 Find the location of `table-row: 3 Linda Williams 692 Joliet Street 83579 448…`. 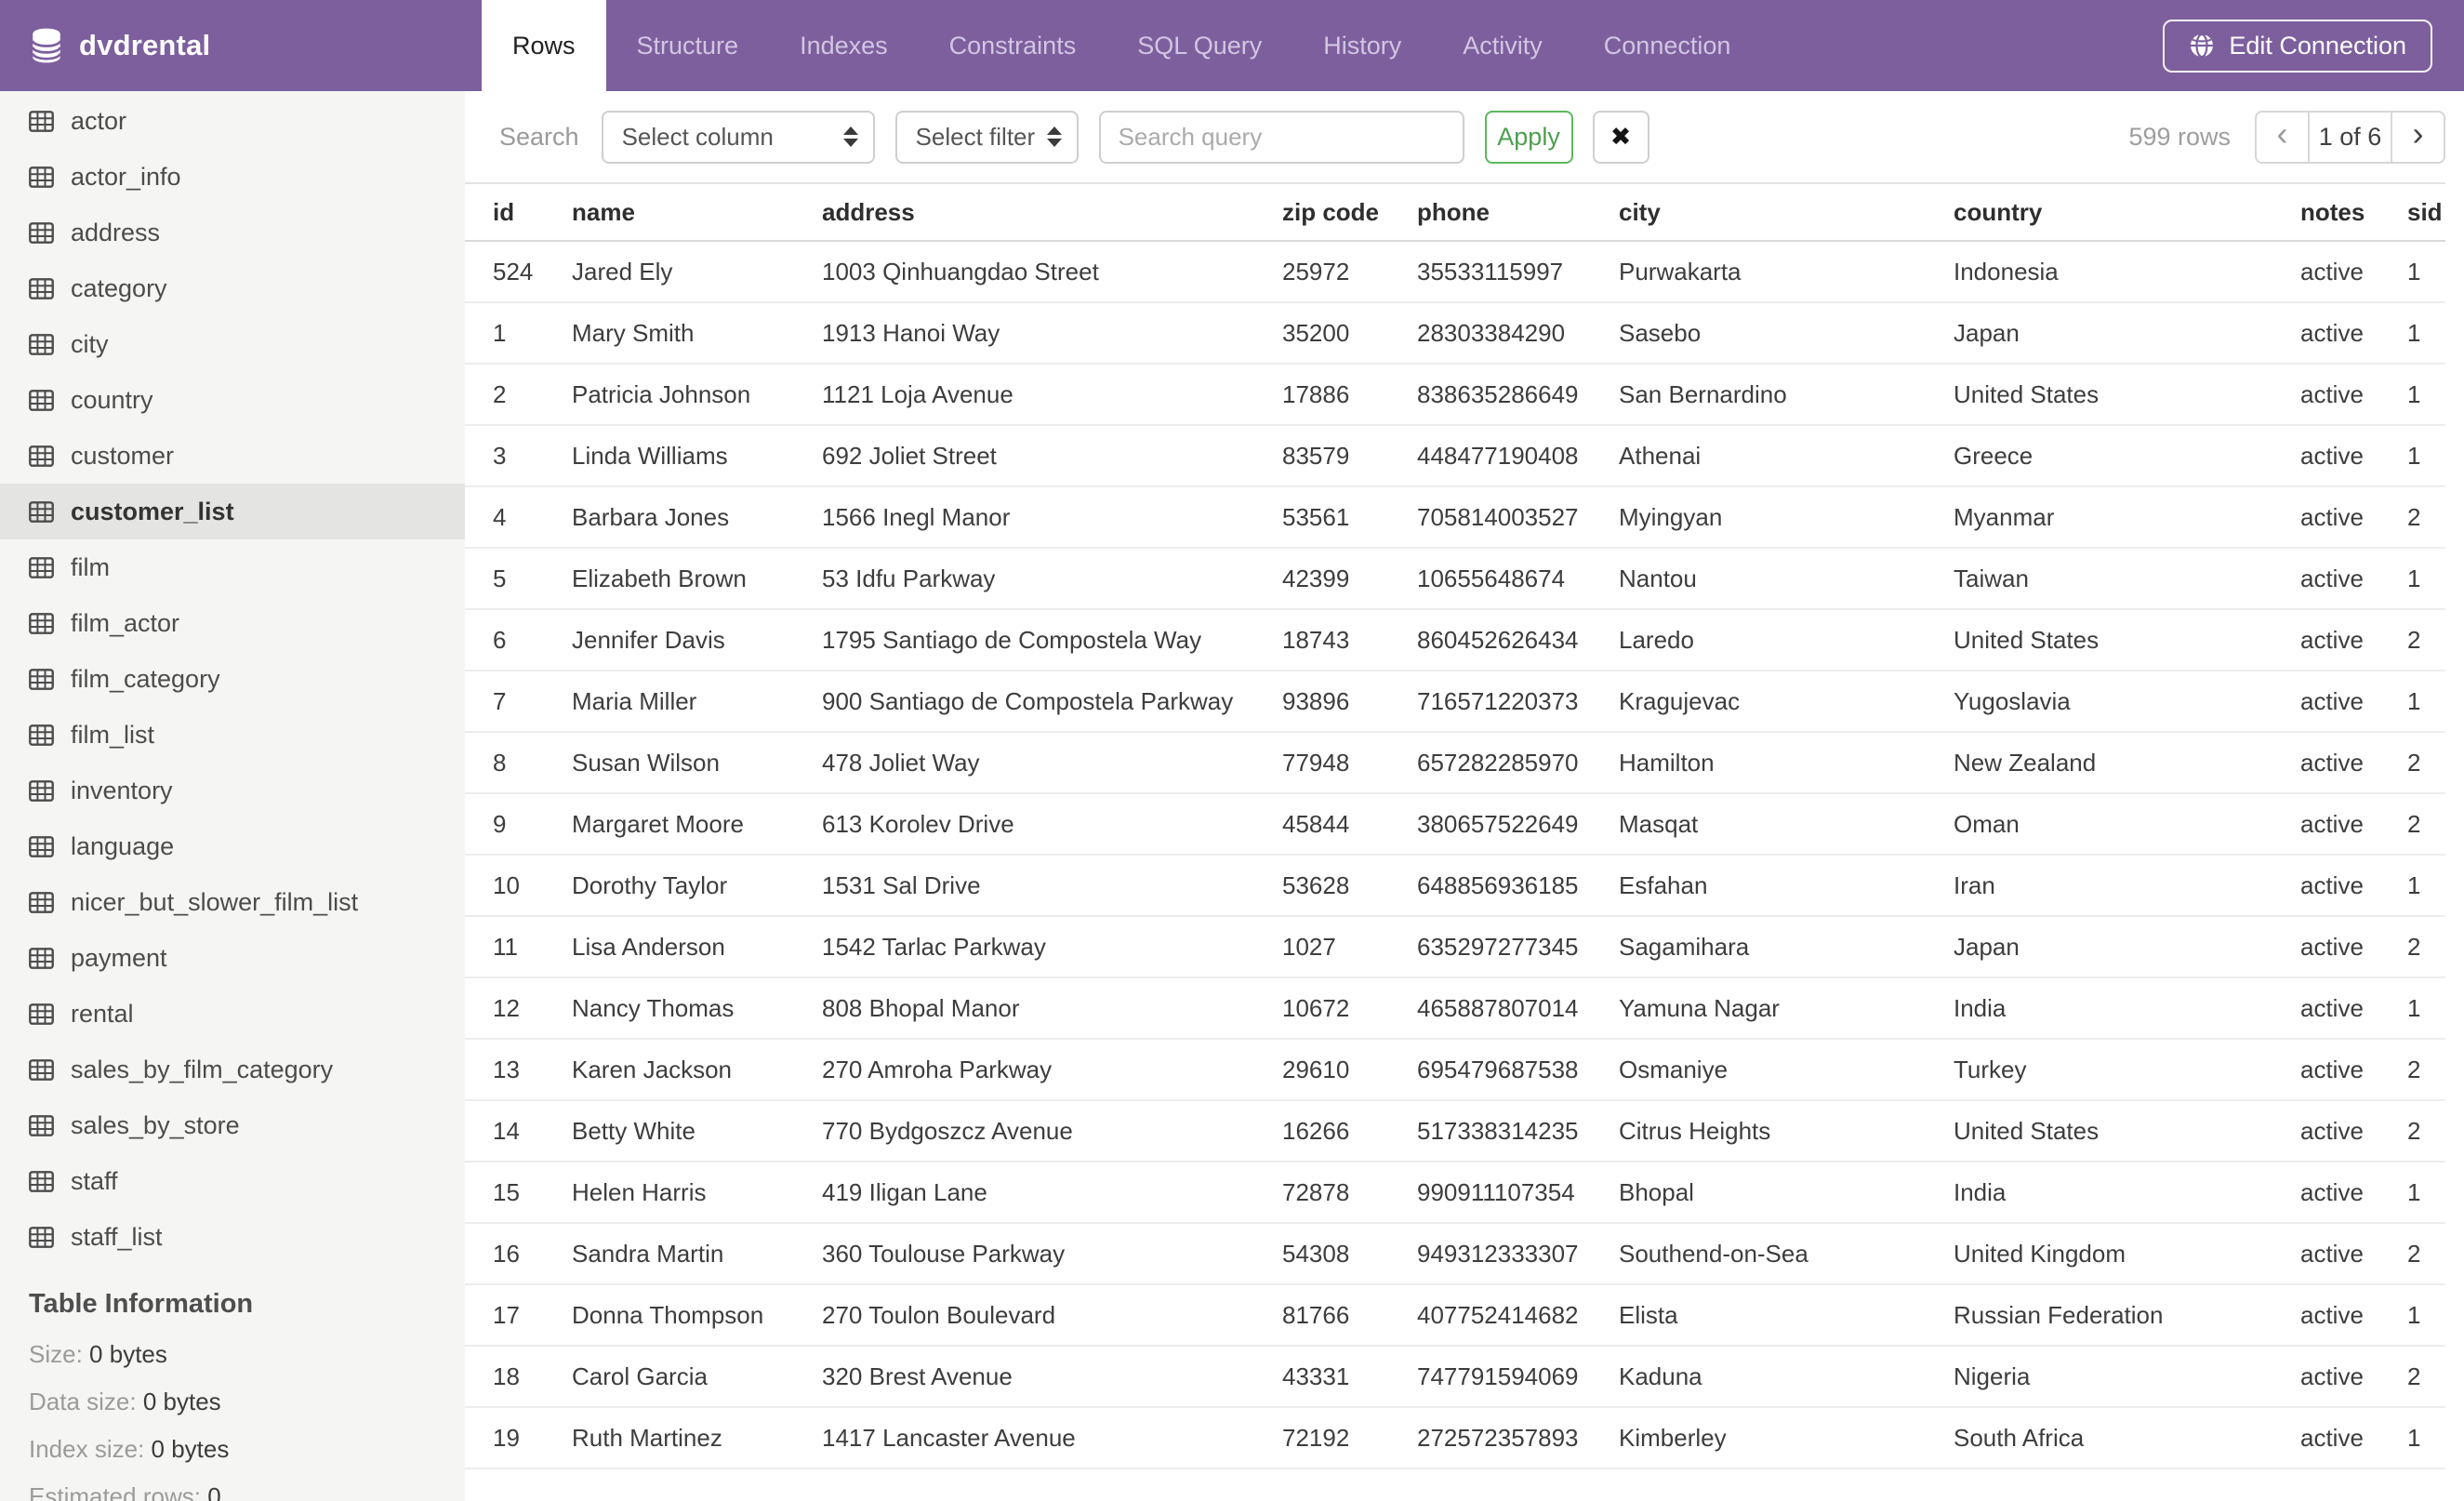

table-row: 3 Linda Williams 692 Joliet Street 83579 448… is located at coordinates (1455, 456).